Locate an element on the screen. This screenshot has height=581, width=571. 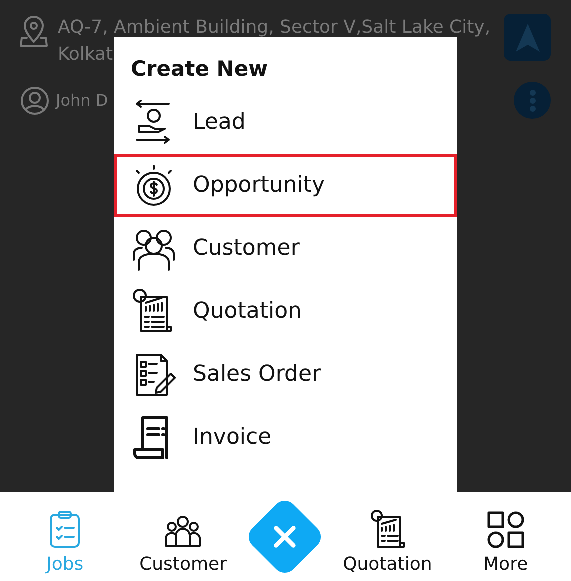
close-icon is located at coordinates (285, 537).